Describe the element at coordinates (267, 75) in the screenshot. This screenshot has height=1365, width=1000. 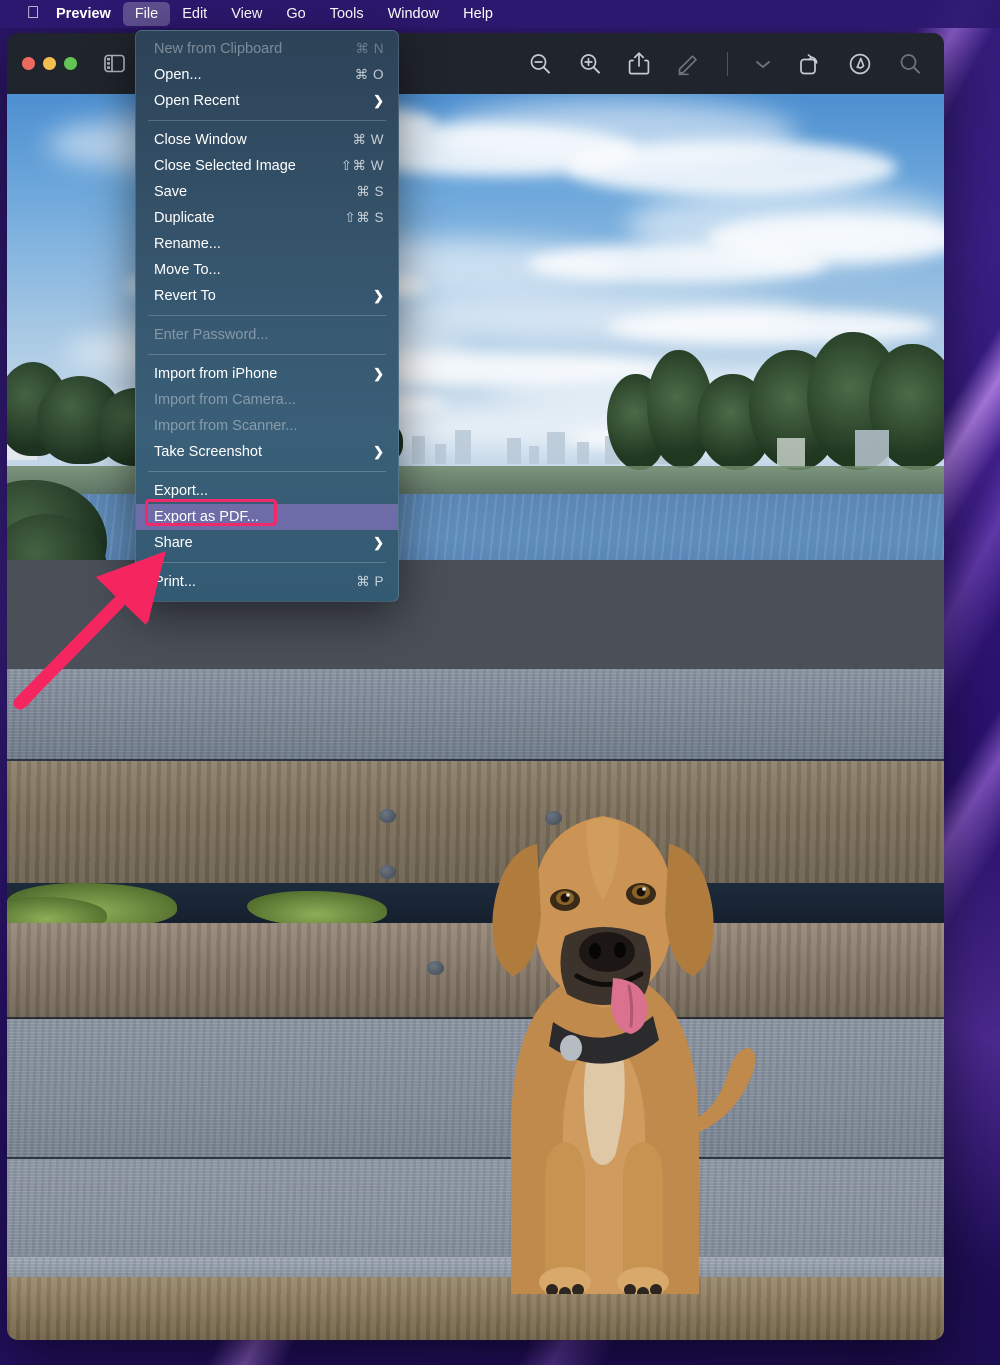
I see `menu-item-open: Open... ⌘ O` at that location.